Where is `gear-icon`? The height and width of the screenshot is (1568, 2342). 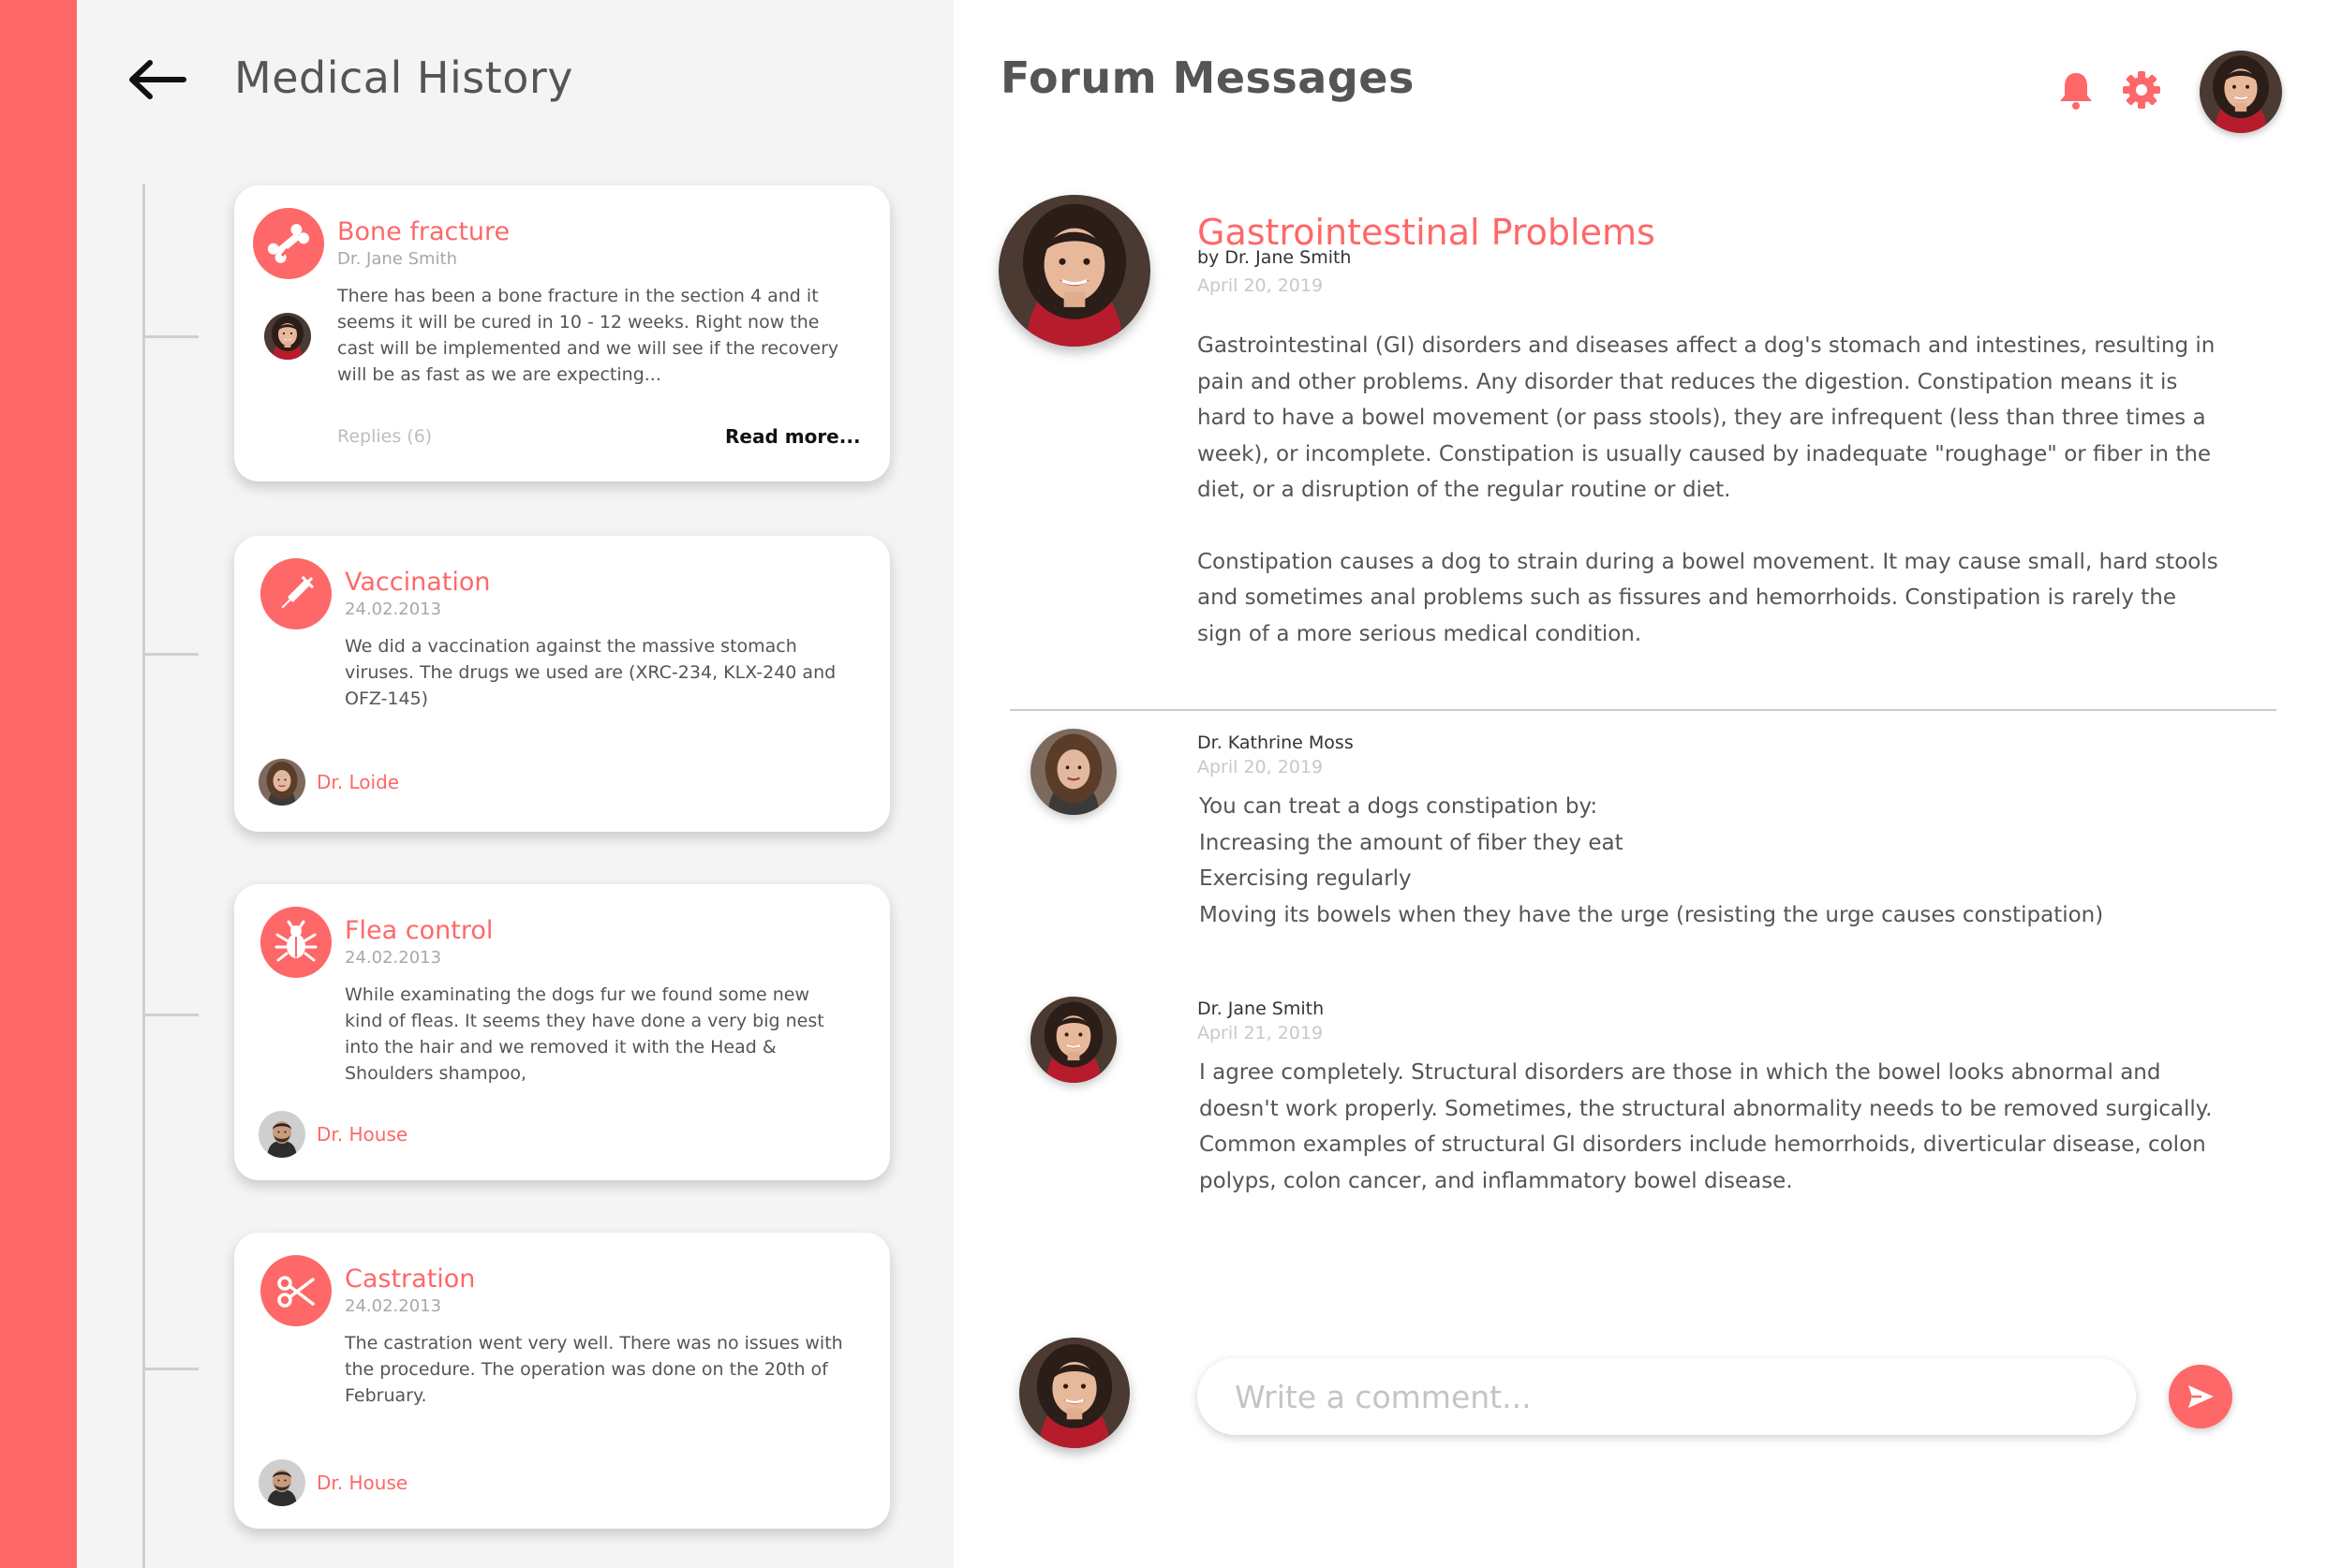 gear-icon is located at coordinates (2141, 90).